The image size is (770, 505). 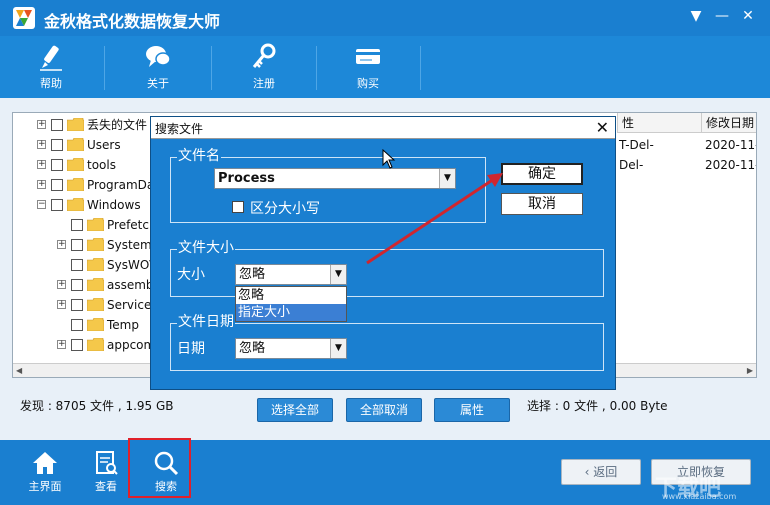 What do you see at coordinates (589, 472) in the screenshot?
I see `chevron-left-icon: ‹` at bounding box center [589, 472].